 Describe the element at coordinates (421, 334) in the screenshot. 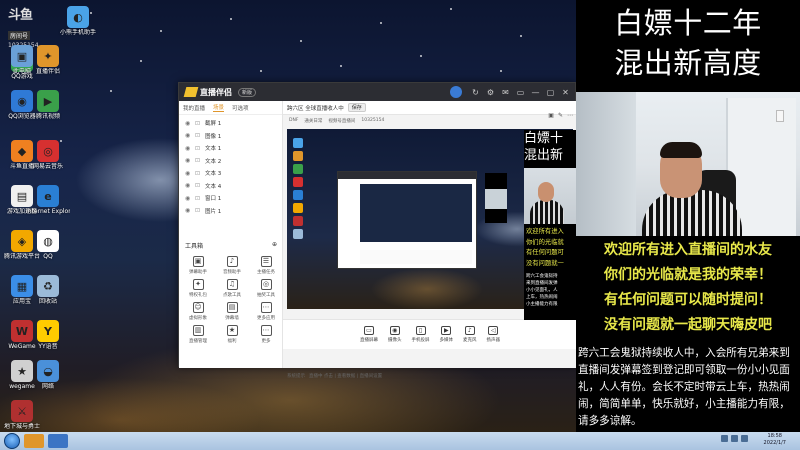

I see `bottom-tool: ▯ 手机投屏` at that location.